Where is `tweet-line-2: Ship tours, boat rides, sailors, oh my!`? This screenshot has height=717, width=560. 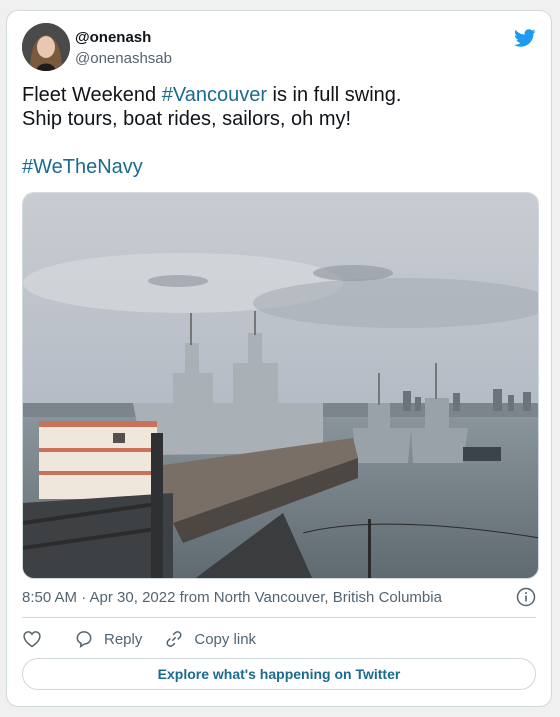 tweet-line-2: Ship tours, boat rides, sailors, oh my! is located at coordinates (187, 119).